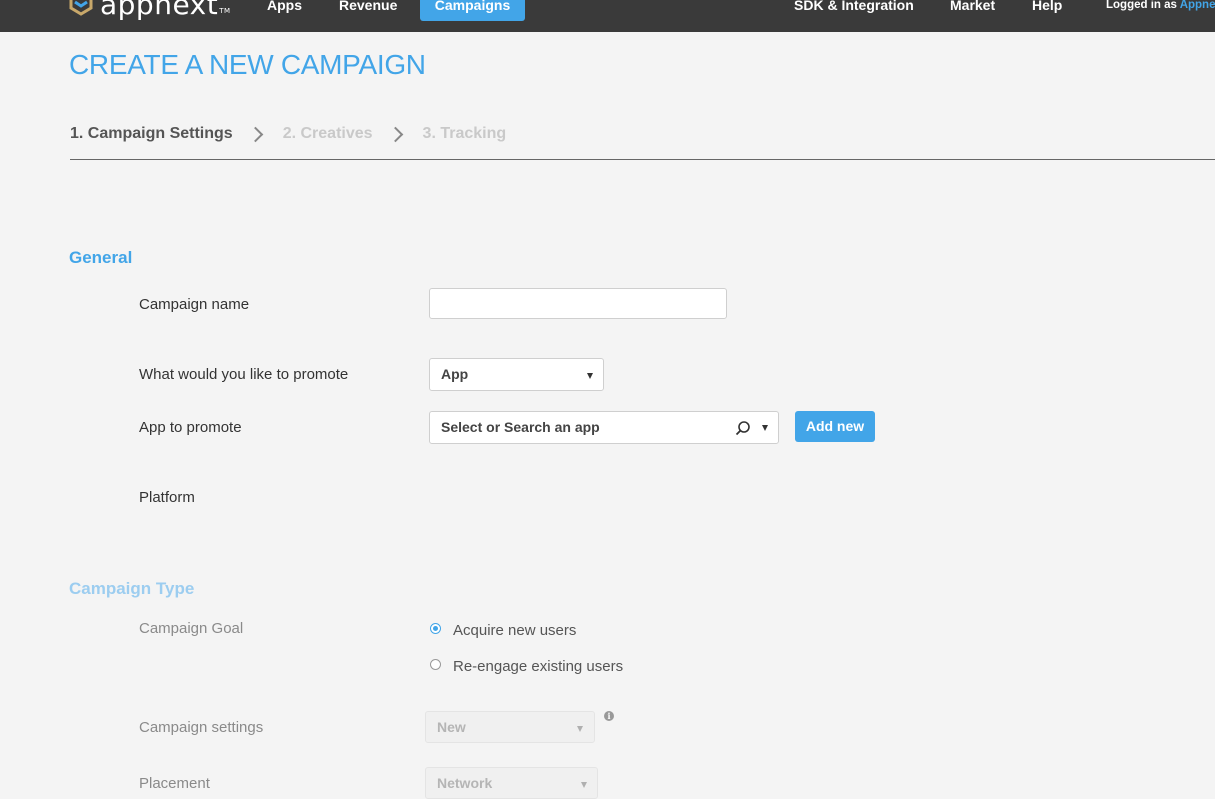 This screenshot has width=1215, height=799. I want to click on section-general-title: General, so click(101, 257).